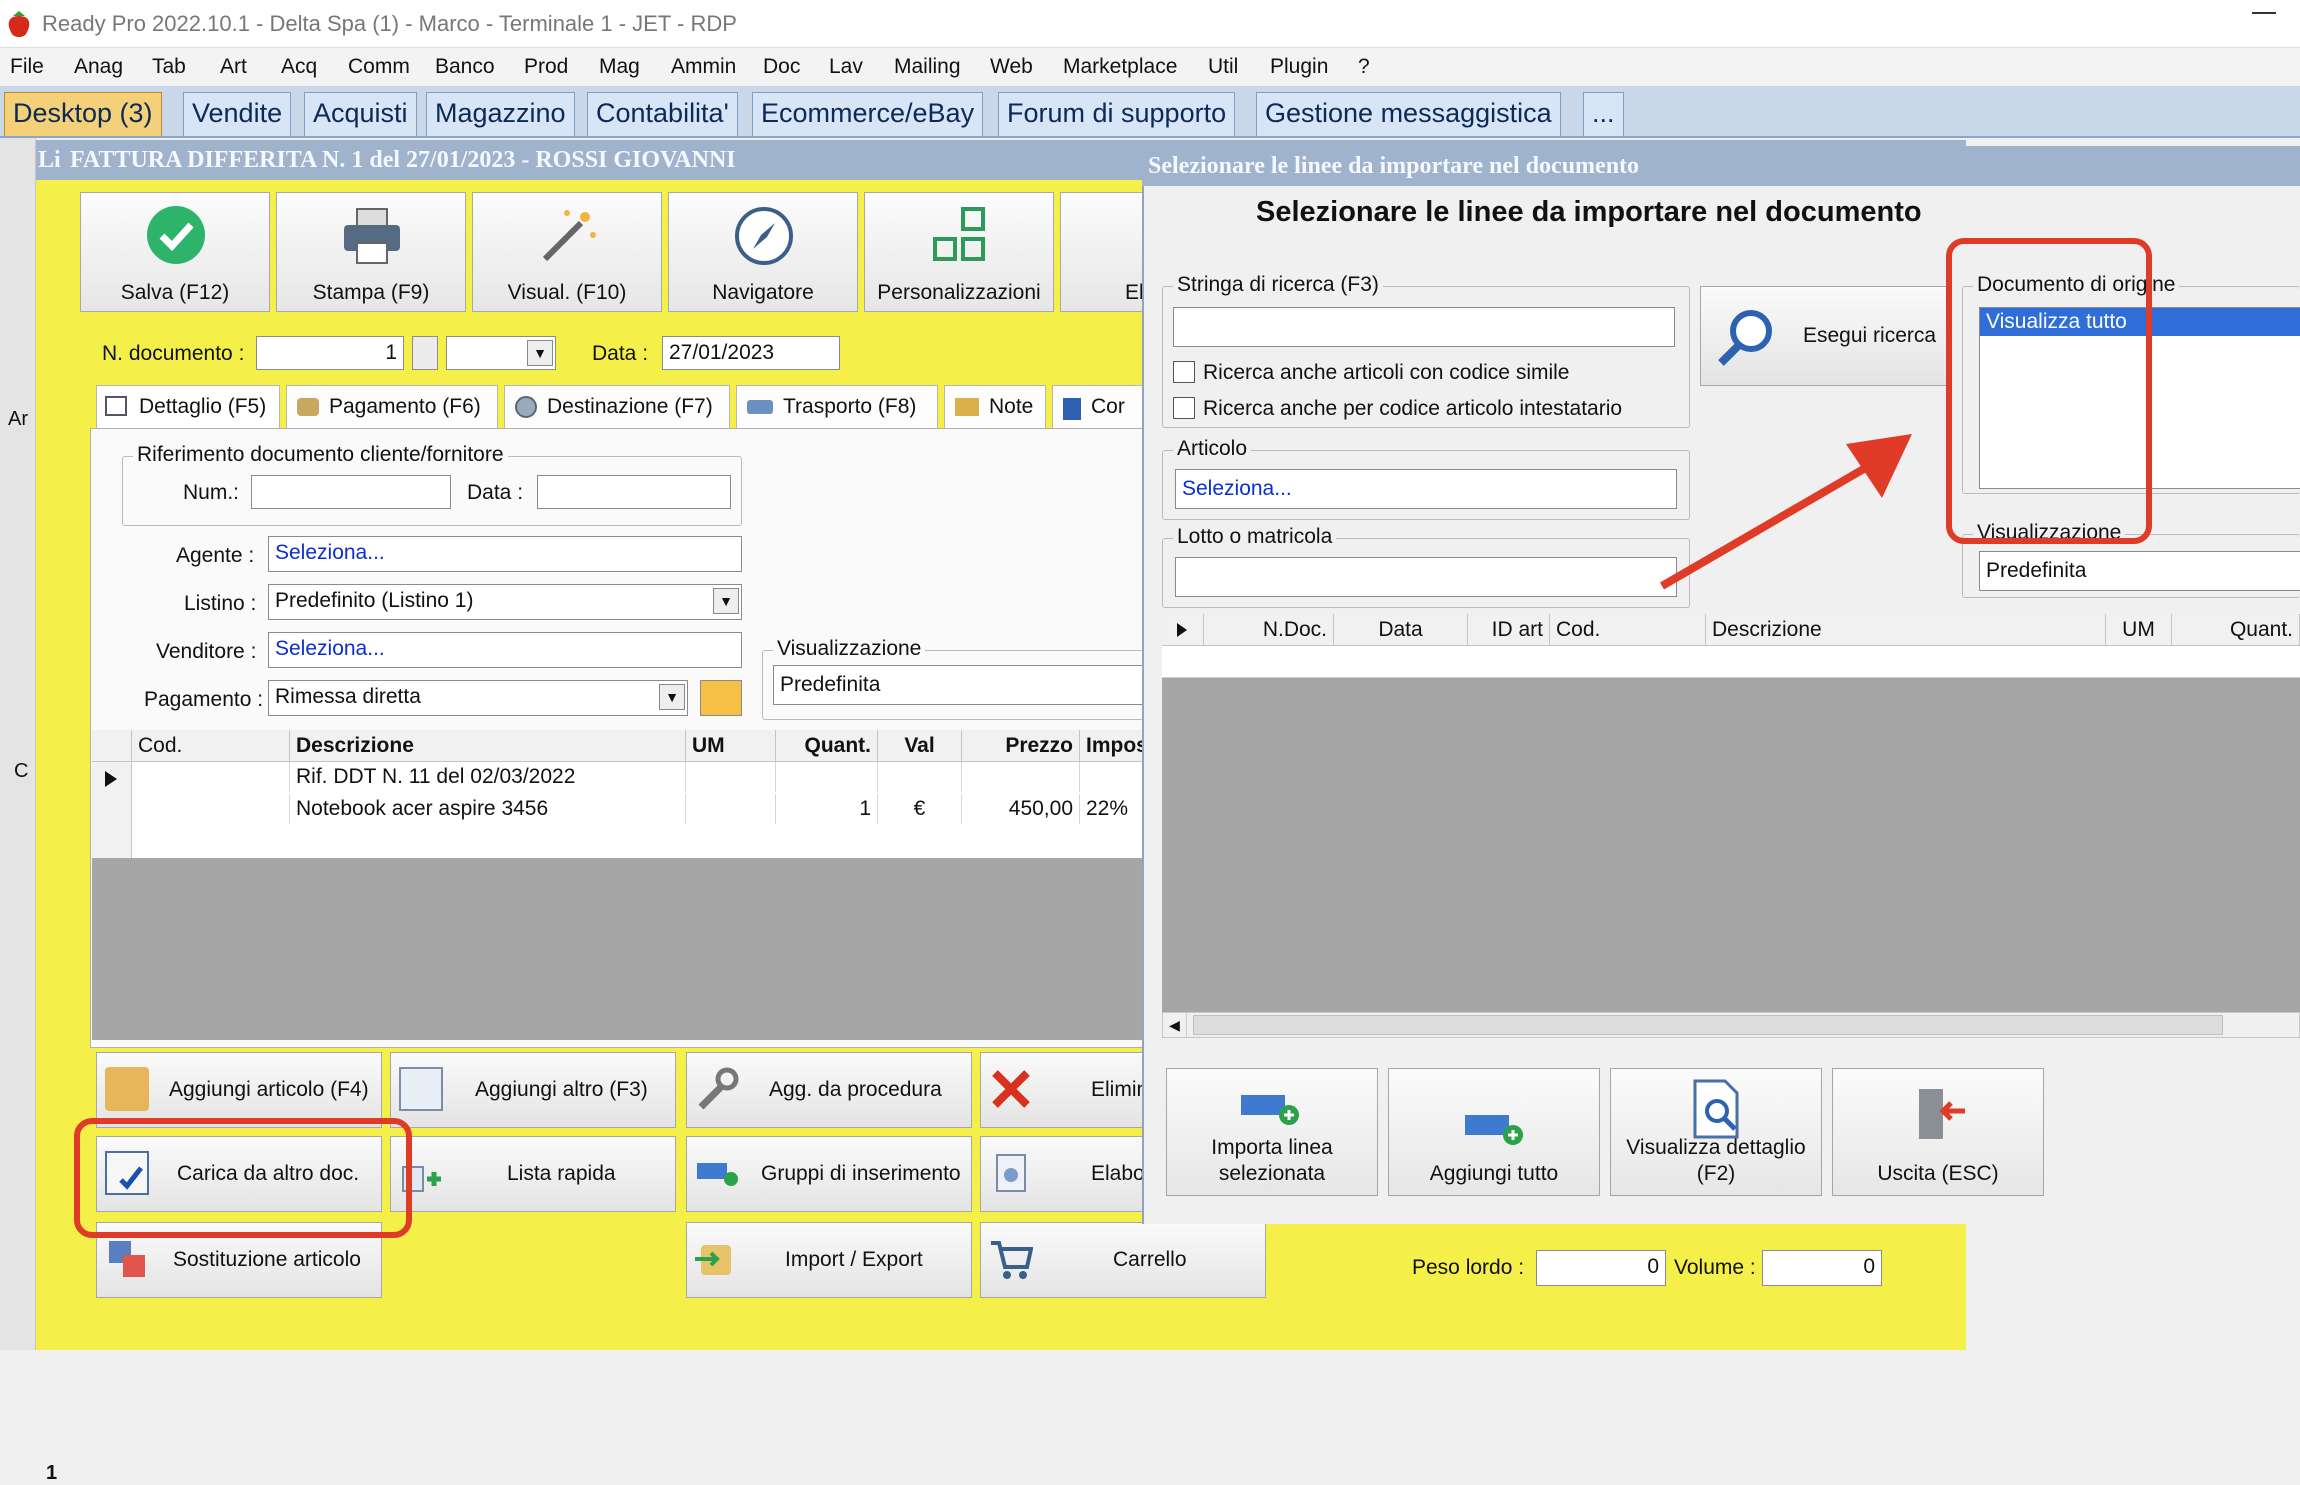  I want to click on navigator-button: Navigatore, so click(763, 252).